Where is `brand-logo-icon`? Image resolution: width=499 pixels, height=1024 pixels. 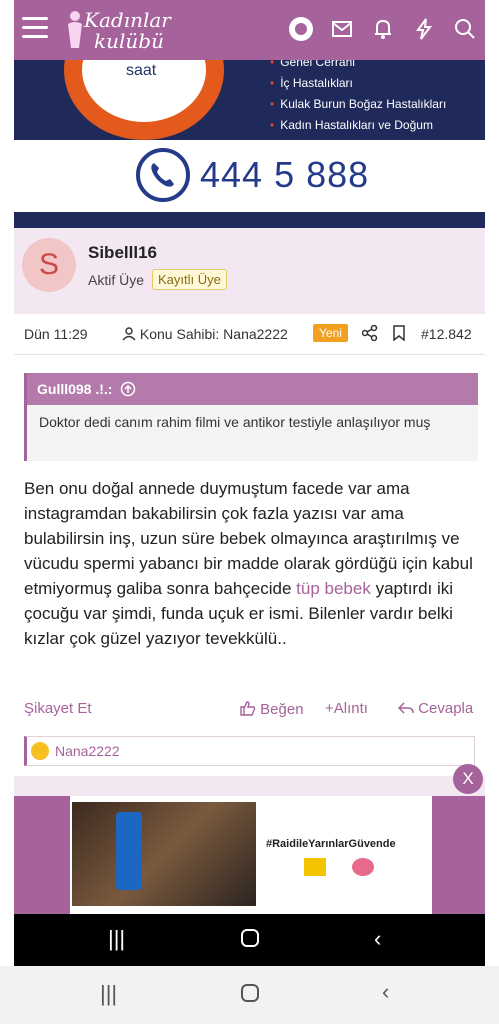 brand-logo-icon is located at coordinates (363, 867).